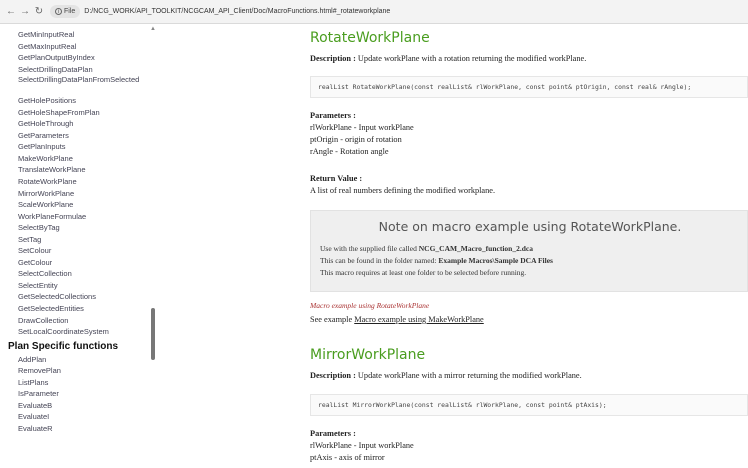  What do you see at coordinates (379, 260) in the screenshot?
I see `note-text: This can be found in the folder named:` at bounding box center [379, 260].